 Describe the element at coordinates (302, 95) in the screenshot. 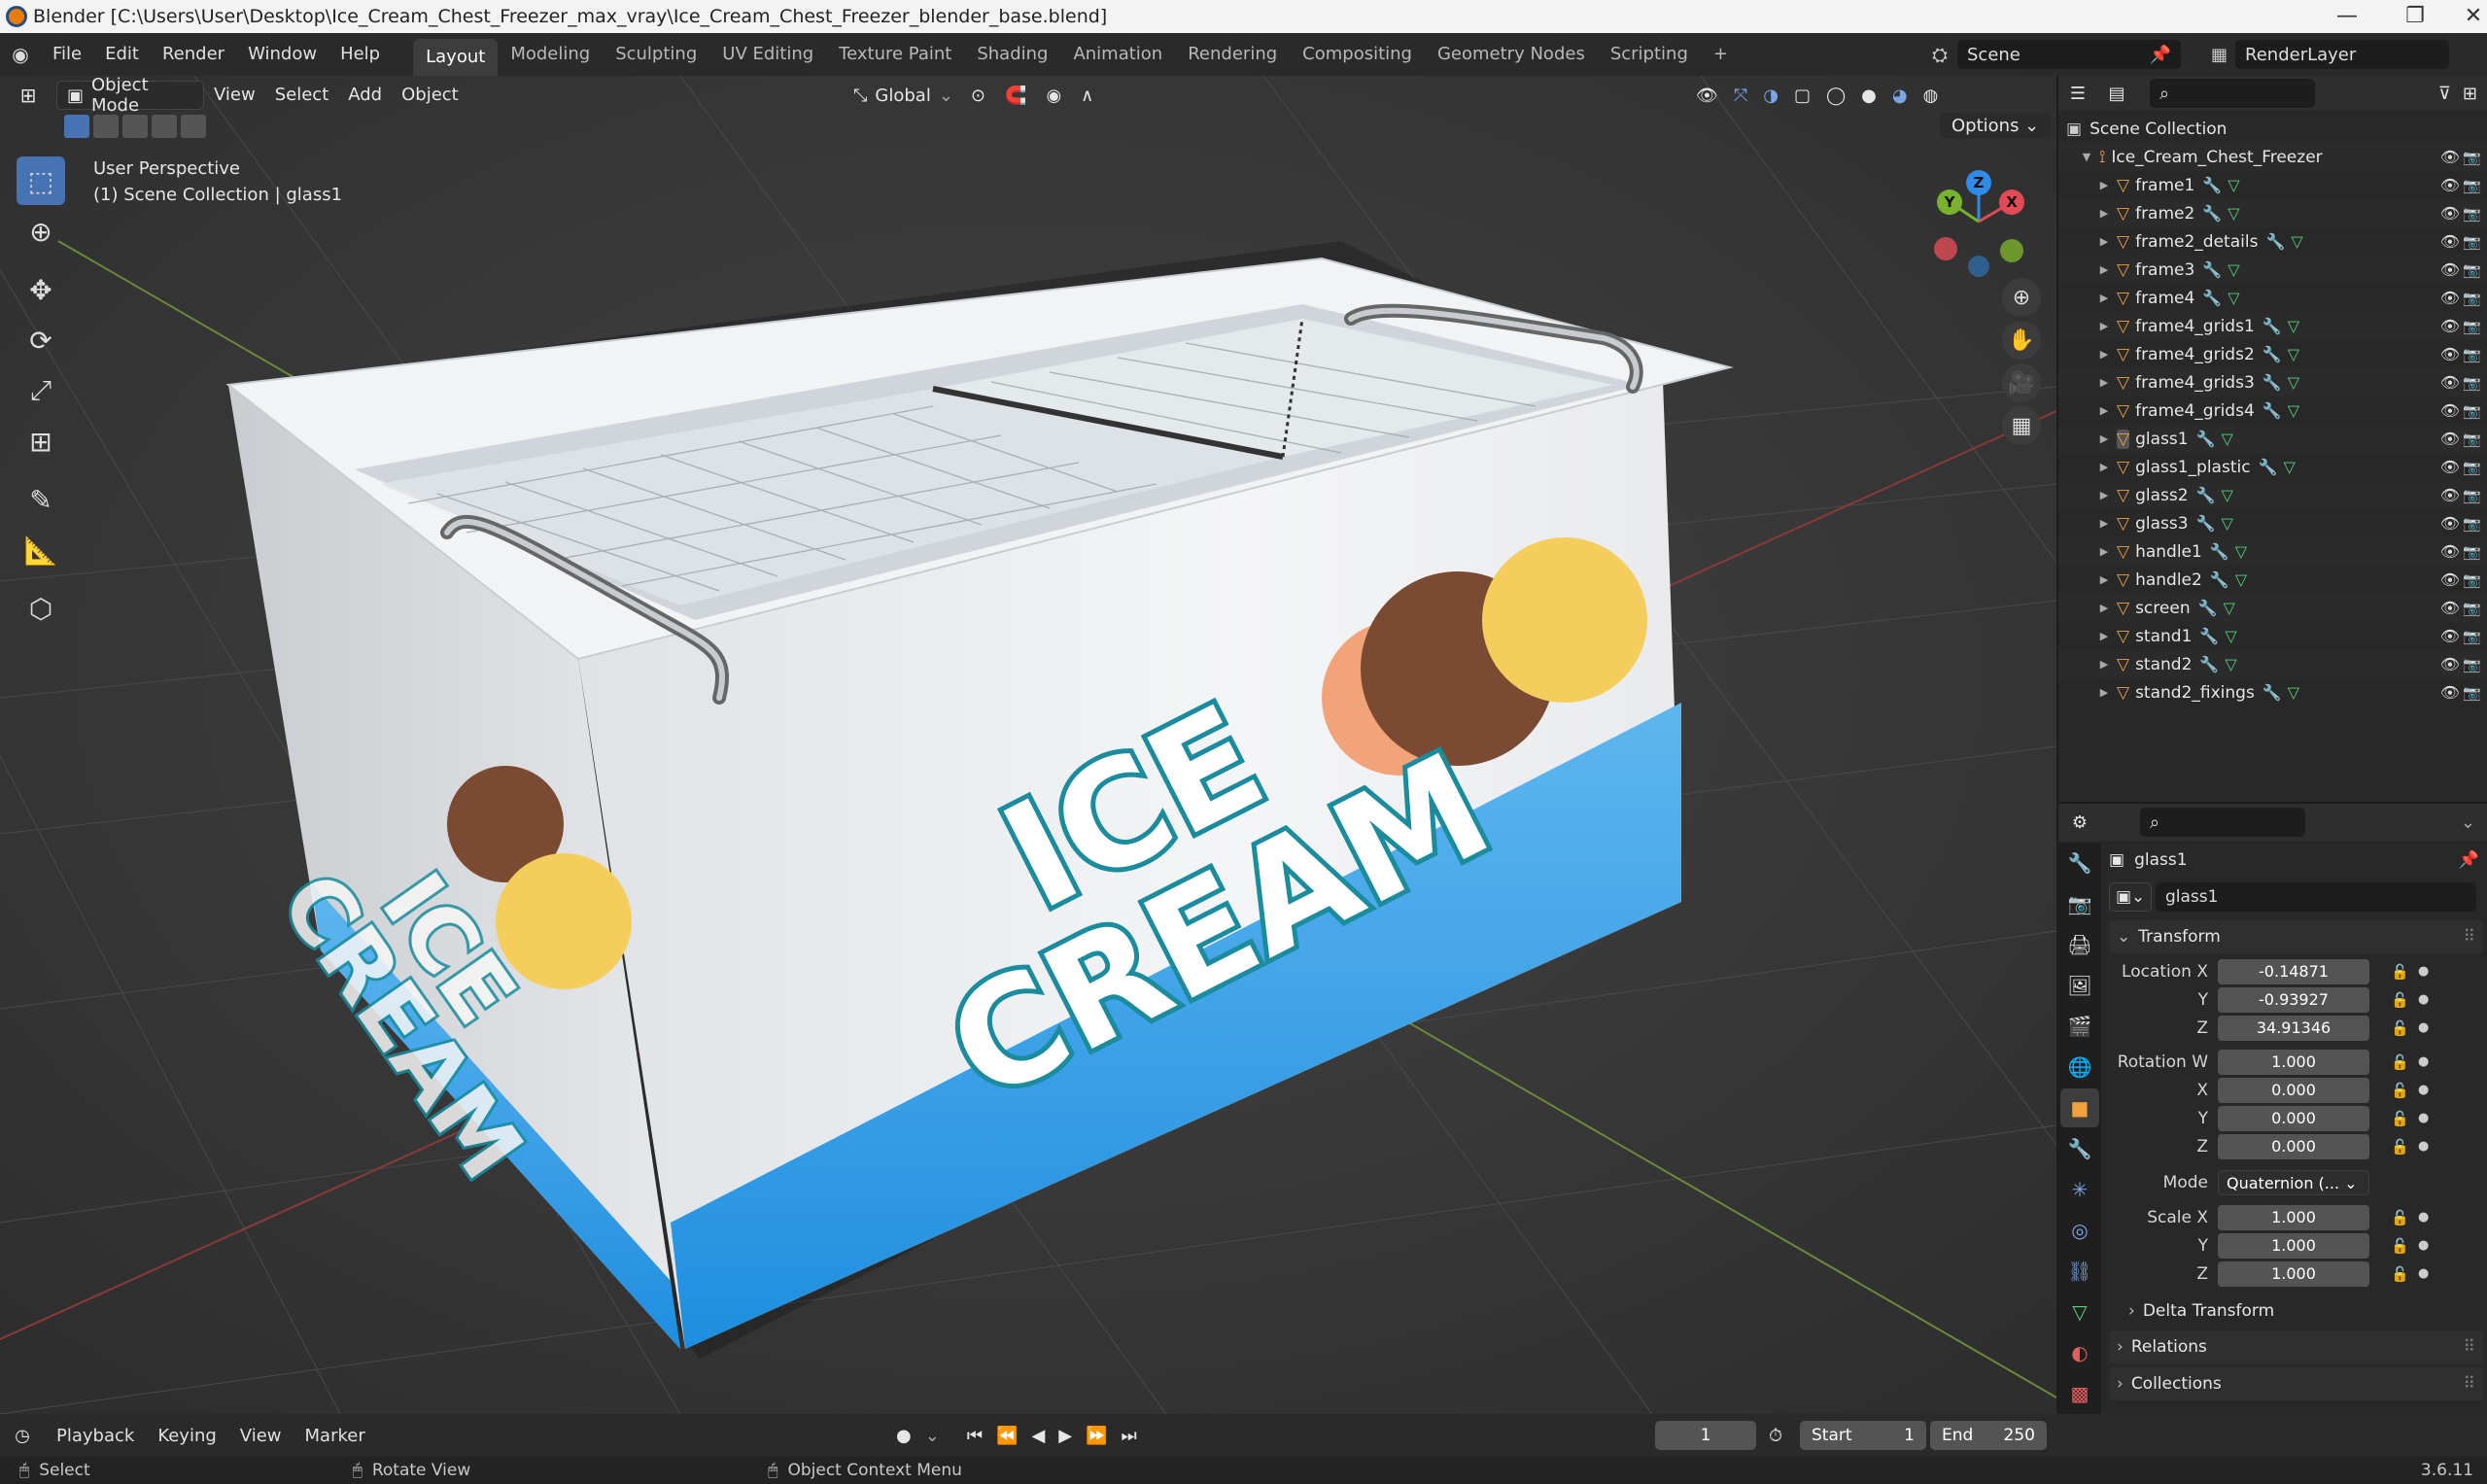

I see `menu-select: Select` at that location.